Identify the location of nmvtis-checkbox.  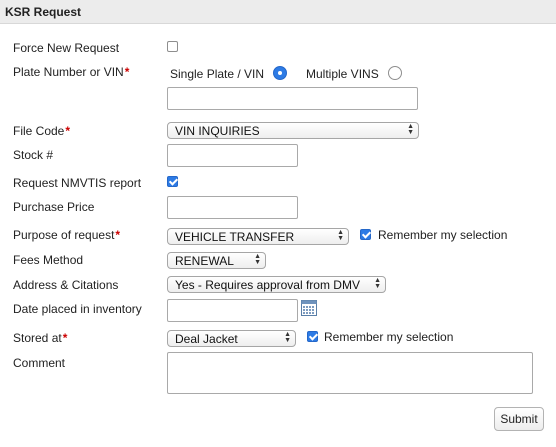
(172, 181).